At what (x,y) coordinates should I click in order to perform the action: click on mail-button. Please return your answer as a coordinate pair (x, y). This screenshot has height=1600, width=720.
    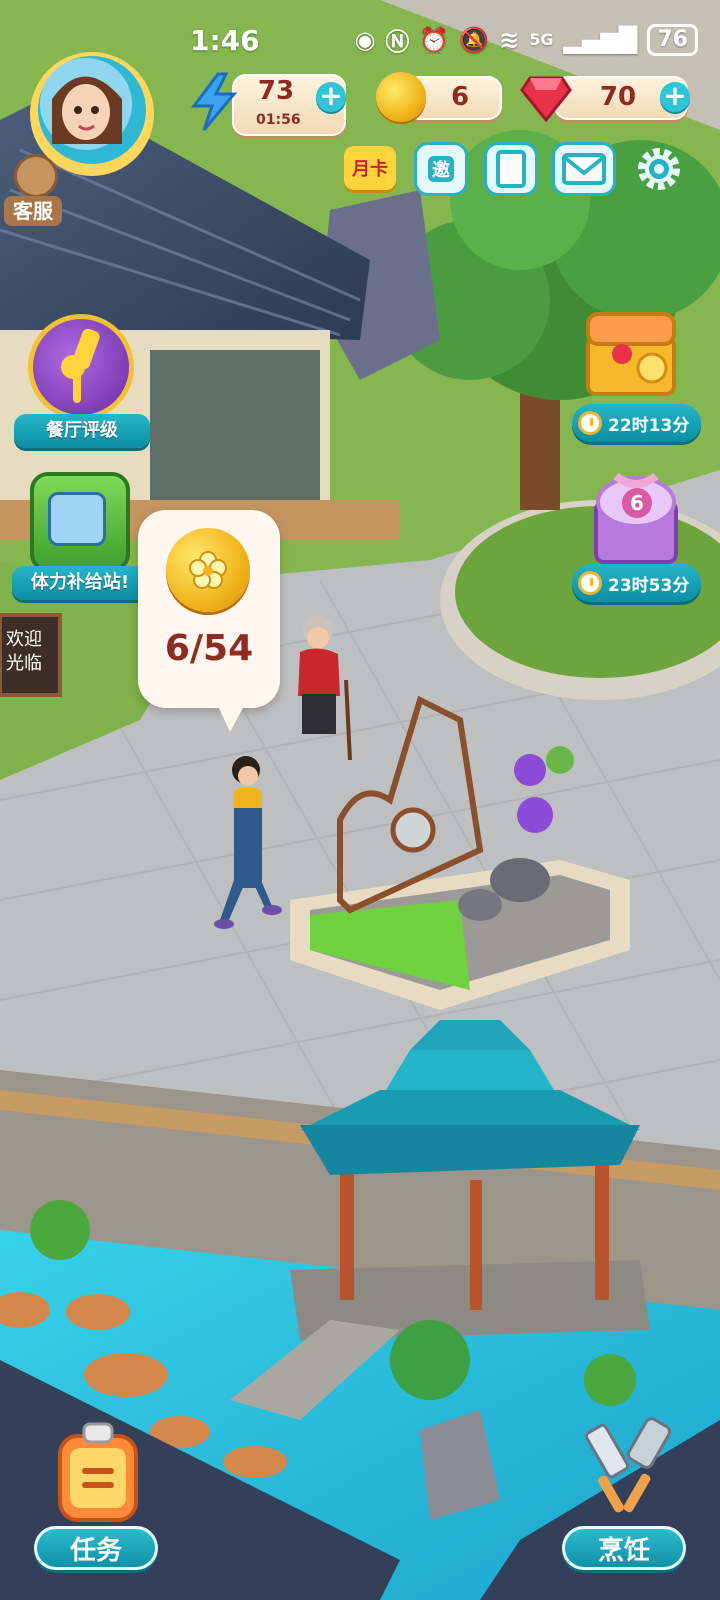
    Looking at the image, I should click on (584, 169).